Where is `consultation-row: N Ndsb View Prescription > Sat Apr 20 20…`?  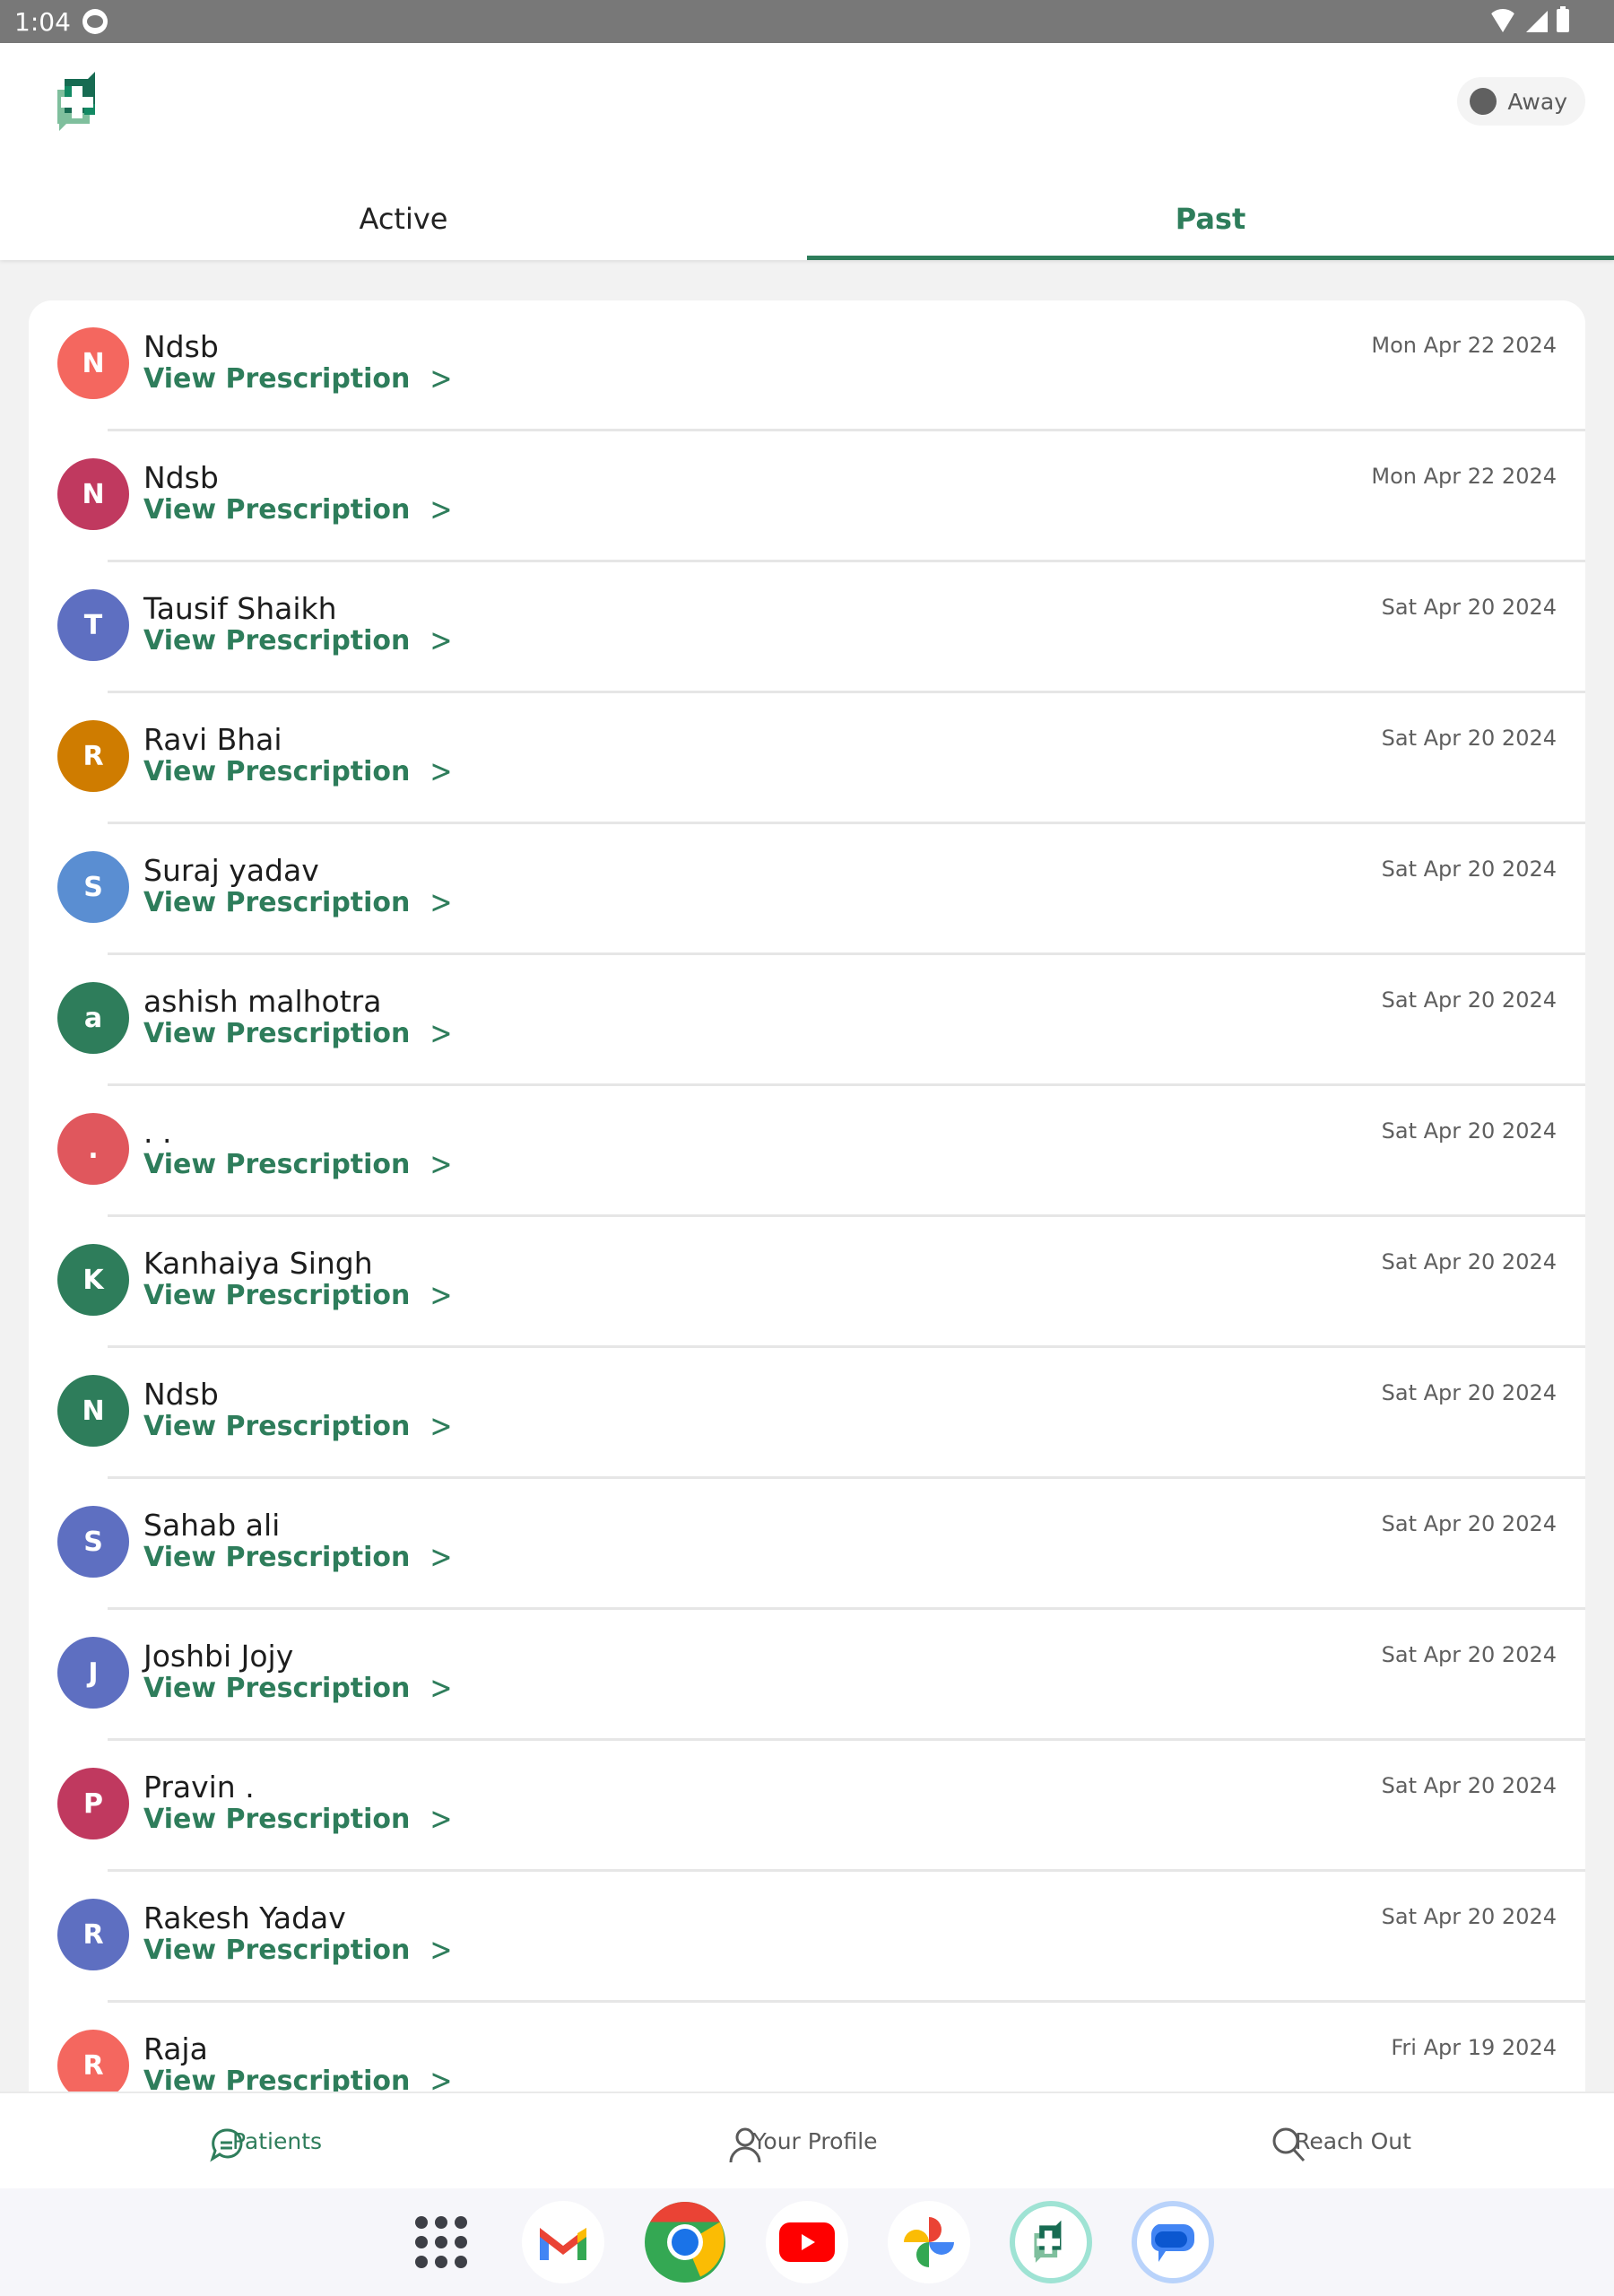
consultation-row: N Ndsb View Prescription > Sat Apr 20 20… is located at coordinates (807, 1413).